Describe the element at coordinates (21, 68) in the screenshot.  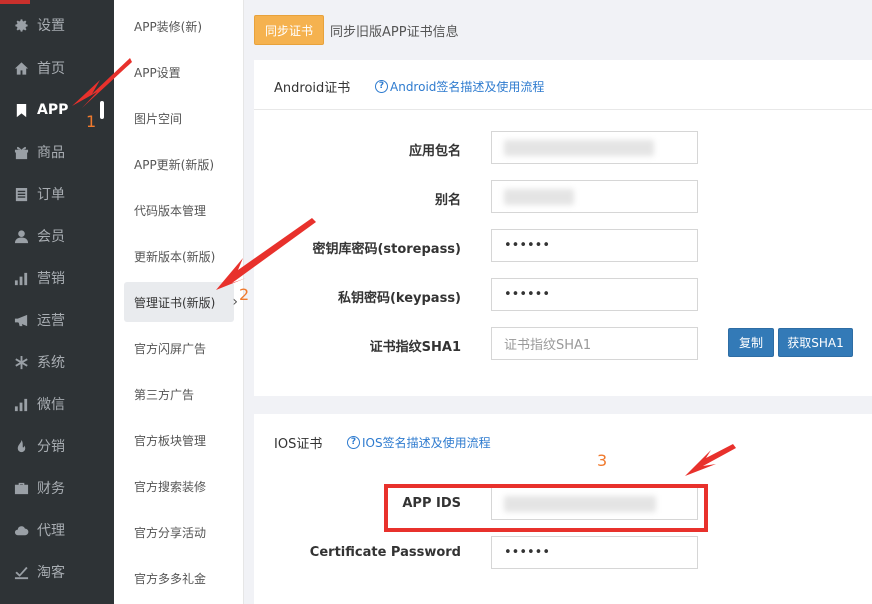
I see `home-icon` at that location.